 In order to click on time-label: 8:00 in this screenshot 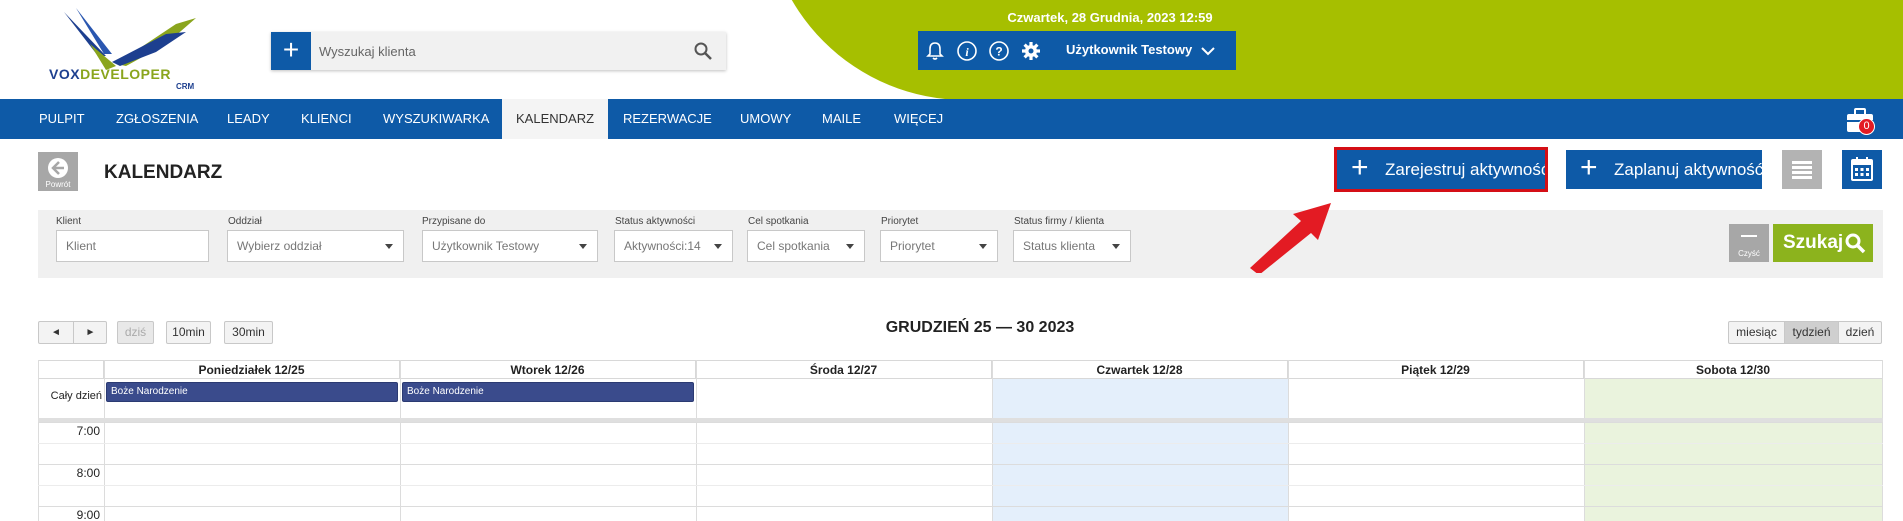, I will do `click(88, 473)`.